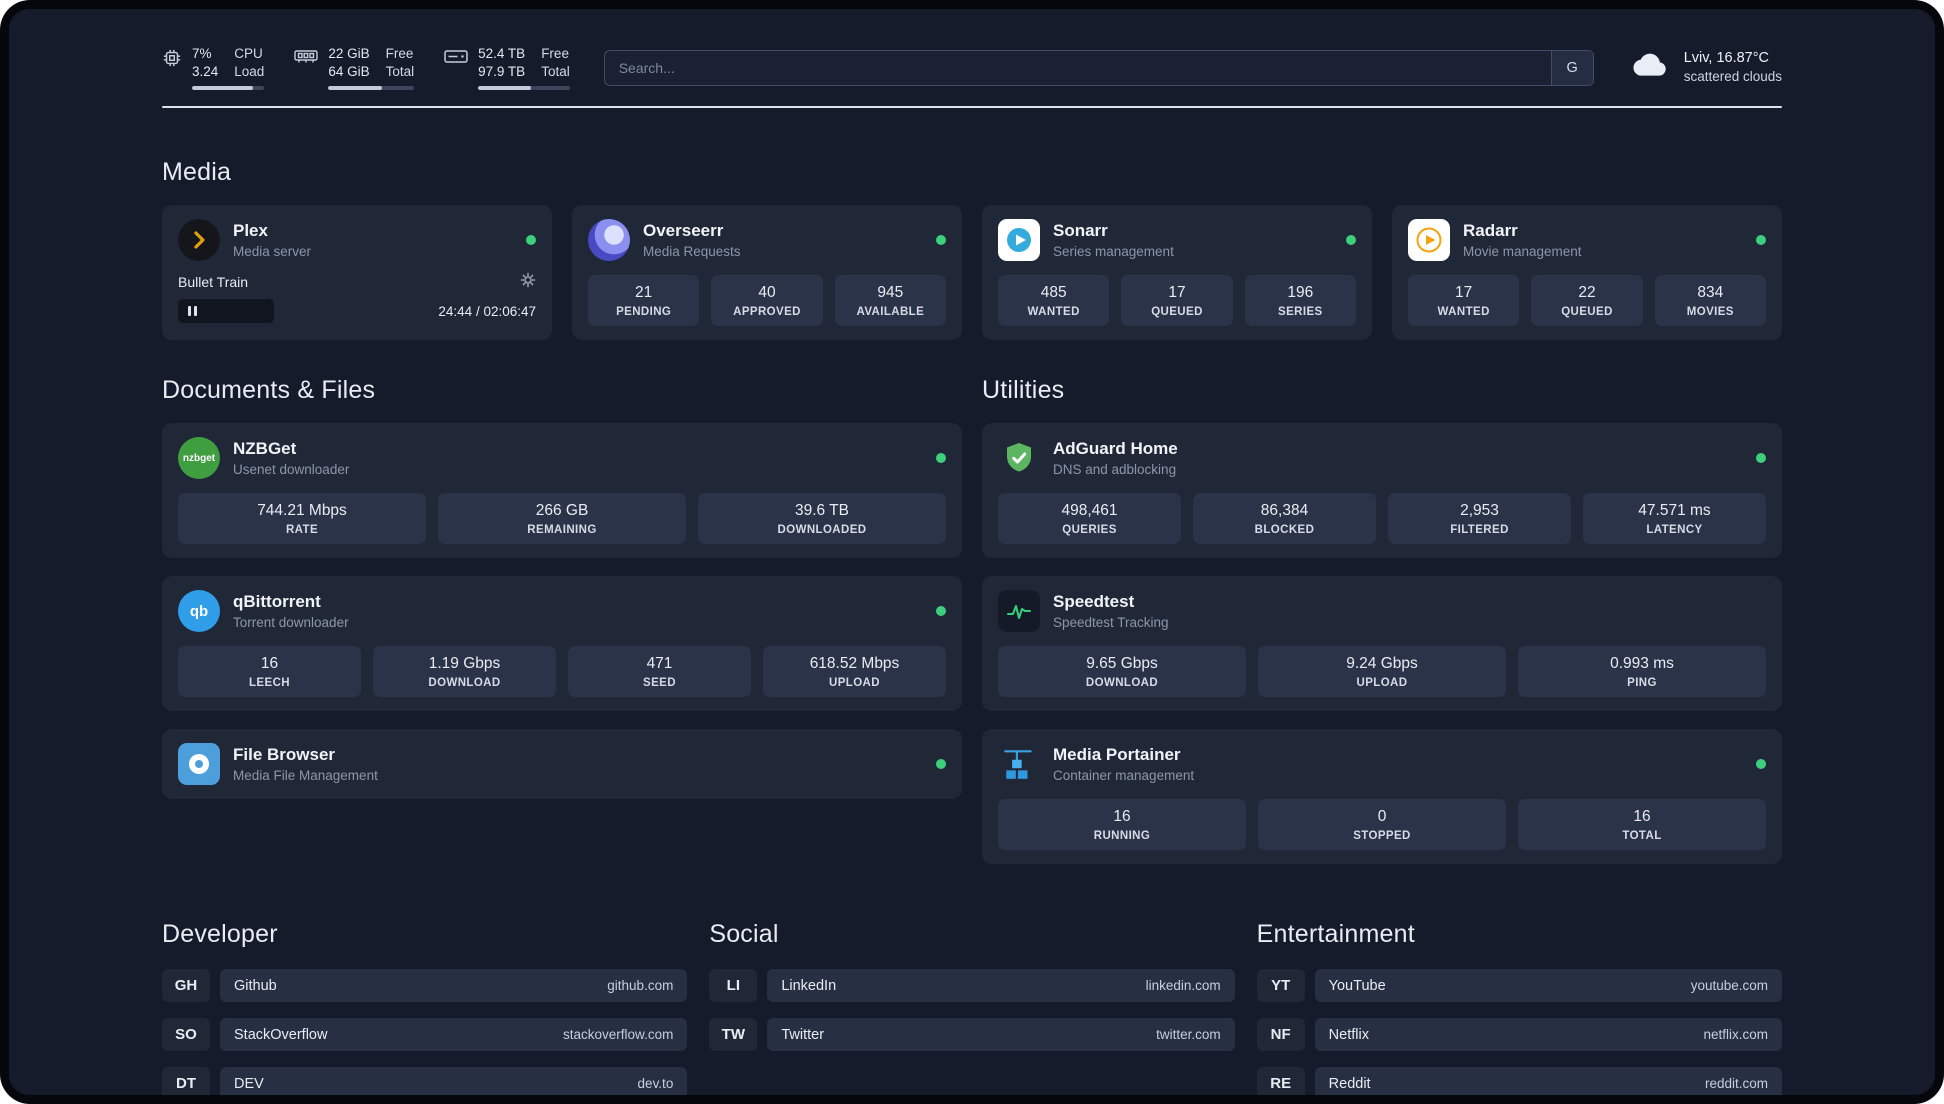 Image resolution: width=1944 pixels, height=1104 pixels. I want to click on search-input, so click(1077, 67).